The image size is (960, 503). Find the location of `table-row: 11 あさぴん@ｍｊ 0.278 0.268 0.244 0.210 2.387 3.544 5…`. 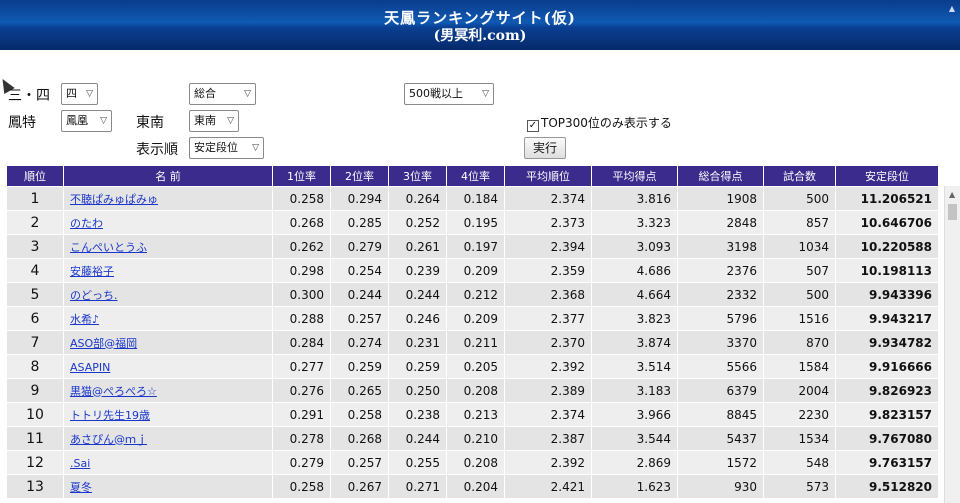

table-row: 11 あさぴん@ｍｊ 0.278 0.268 0.244 0.210 2.387 3.544 5… is located at coordinates (472, 438).